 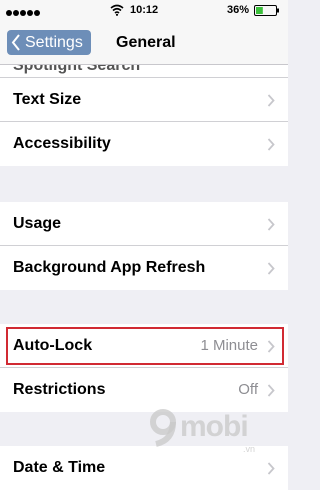 What do you see at coordinates (15, 42) in the screenshot?
I see `chevron-left-icon` at bounding box center [15, 42].